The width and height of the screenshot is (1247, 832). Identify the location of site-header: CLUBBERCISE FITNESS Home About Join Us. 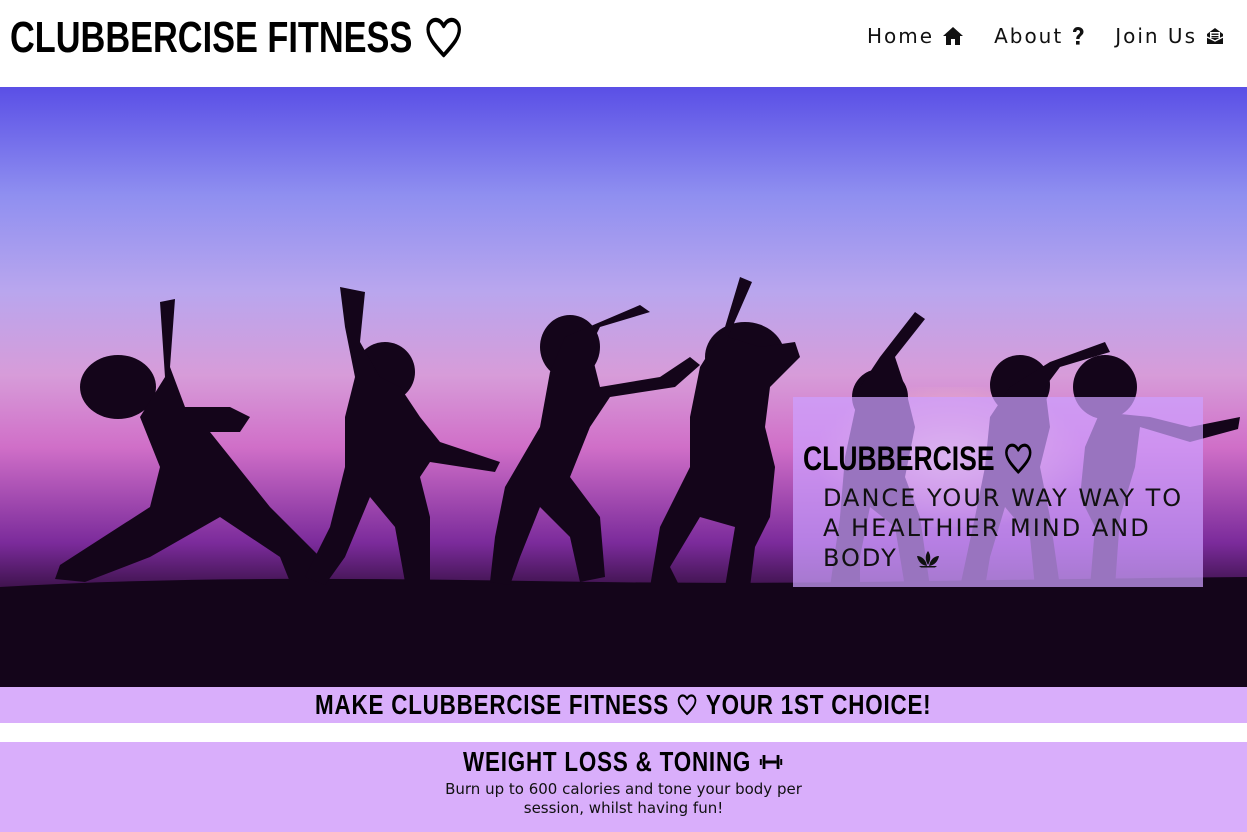
(623, 43).